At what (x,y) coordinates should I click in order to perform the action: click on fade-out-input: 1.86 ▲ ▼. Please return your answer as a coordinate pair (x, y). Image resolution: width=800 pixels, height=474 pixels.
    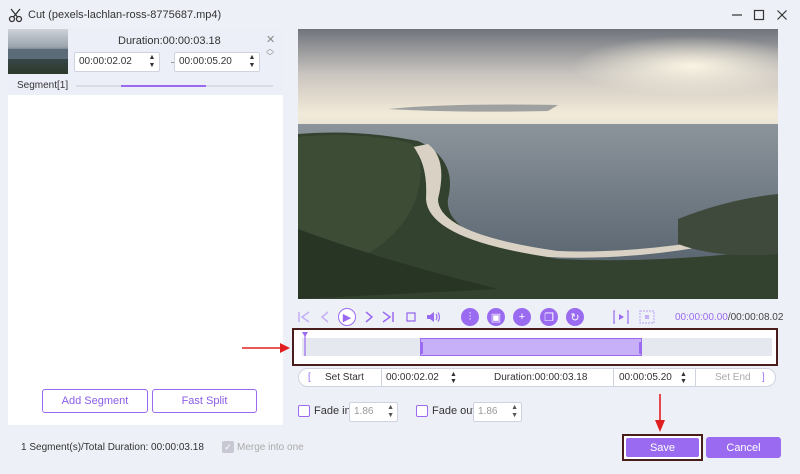
    Looking at the image, I should click on (497, 412).